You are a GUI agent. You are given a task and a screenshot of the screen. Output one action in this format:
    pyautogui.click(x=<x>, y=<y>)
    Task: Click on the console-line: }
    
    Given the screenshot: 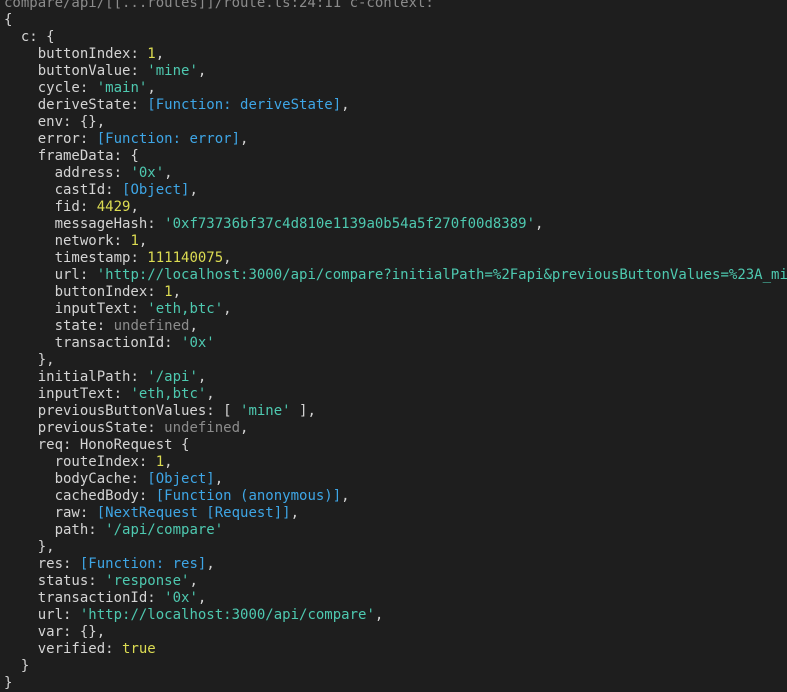 What is the action you would take?
    pyautogui.click(x=395, y=683)
    